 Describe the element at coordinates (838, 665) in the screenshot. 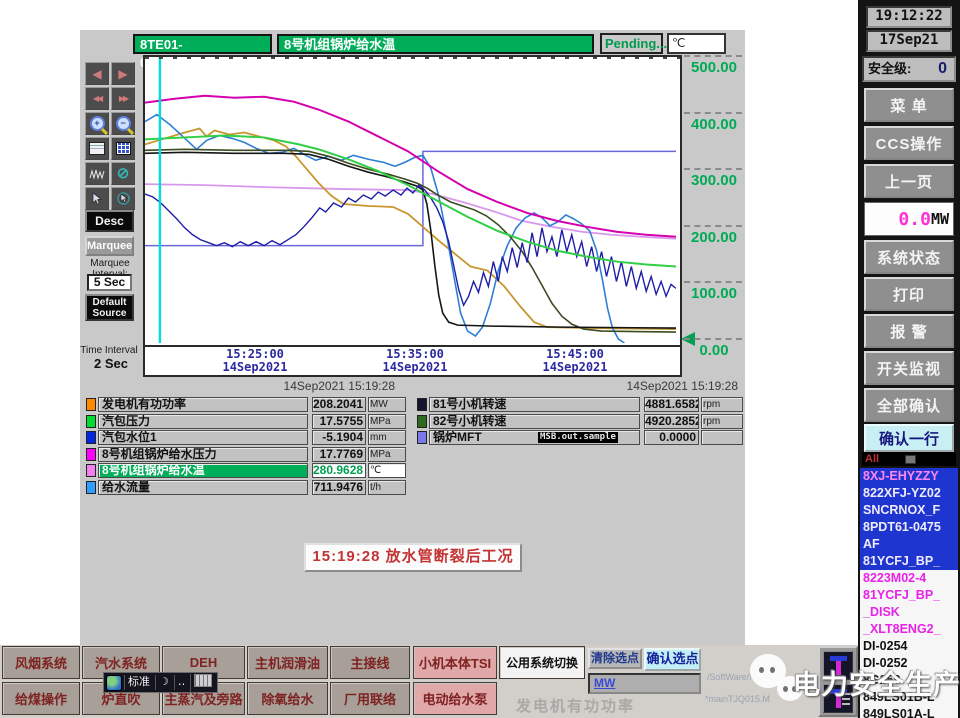

I see `trend-group-button` at that location.